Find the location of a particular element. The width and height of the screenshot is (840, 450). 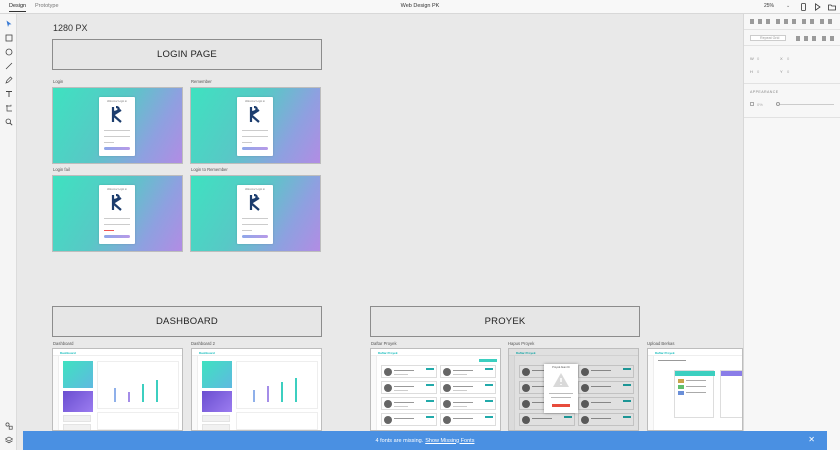

artboard-remember: Welcome! Login to is located at coordinates (255, 125).